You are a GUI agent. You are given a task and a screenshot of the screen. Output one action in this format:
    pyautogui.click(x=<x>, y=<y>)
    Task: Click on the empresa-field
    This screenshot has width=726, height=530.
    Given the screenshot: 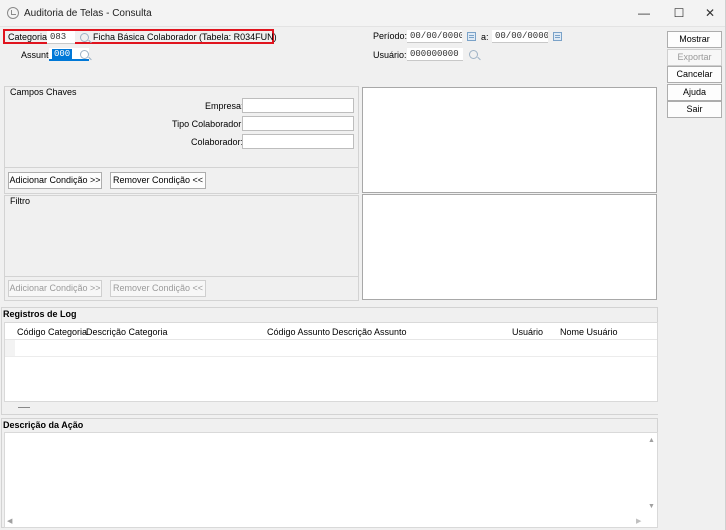 What is the action you would take?
    pyautogui.click(x=298, y=105)
    